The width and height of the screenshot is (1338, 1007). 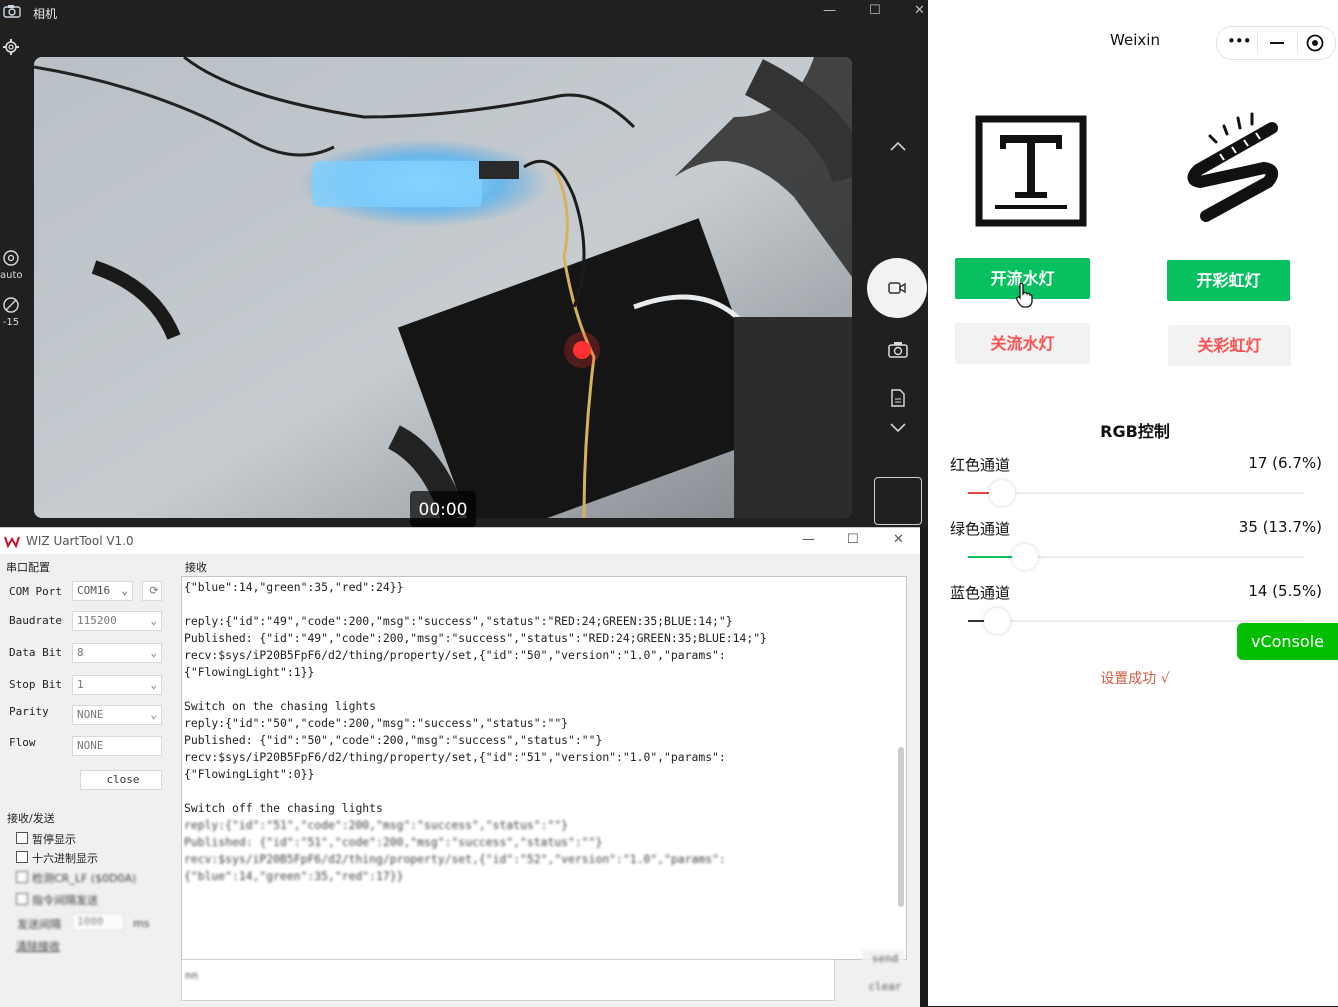 I want to click on uart-title: WIZ UartTool V1.0, so click(x=80, y=541).